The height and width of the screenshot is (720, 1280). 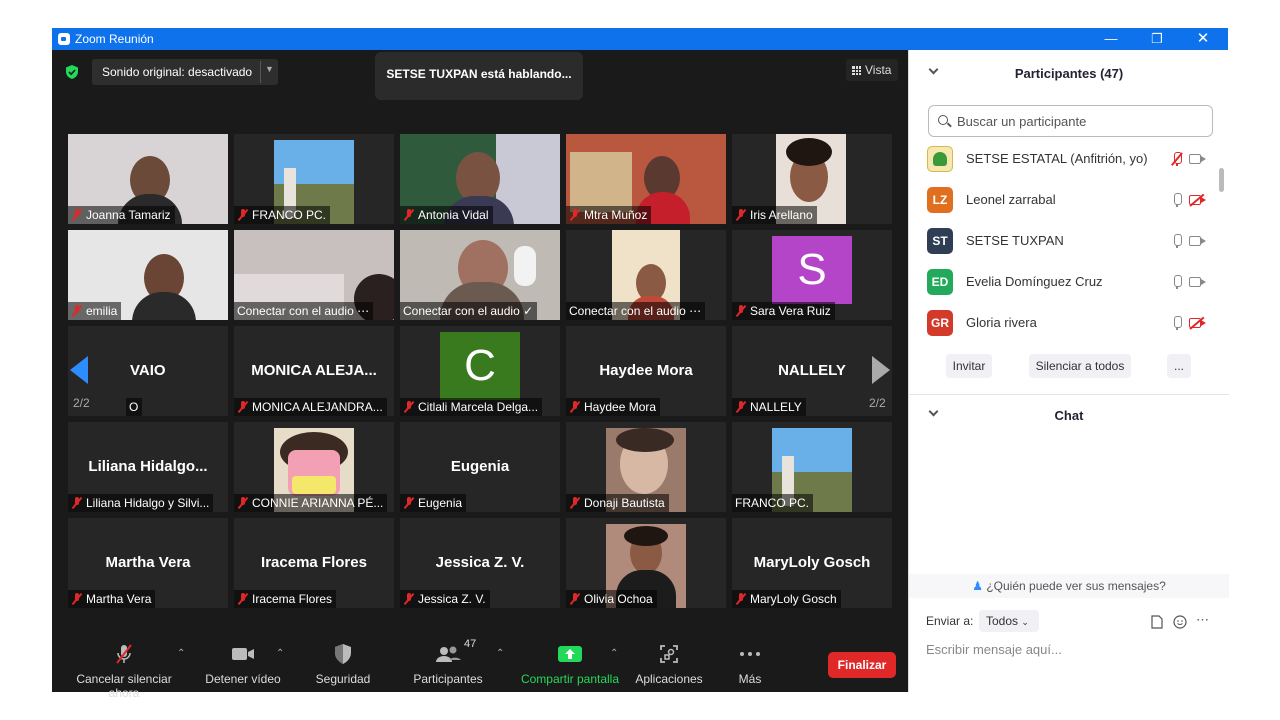 I want to click on video-tile: emilia, so click(x=148, y=275).